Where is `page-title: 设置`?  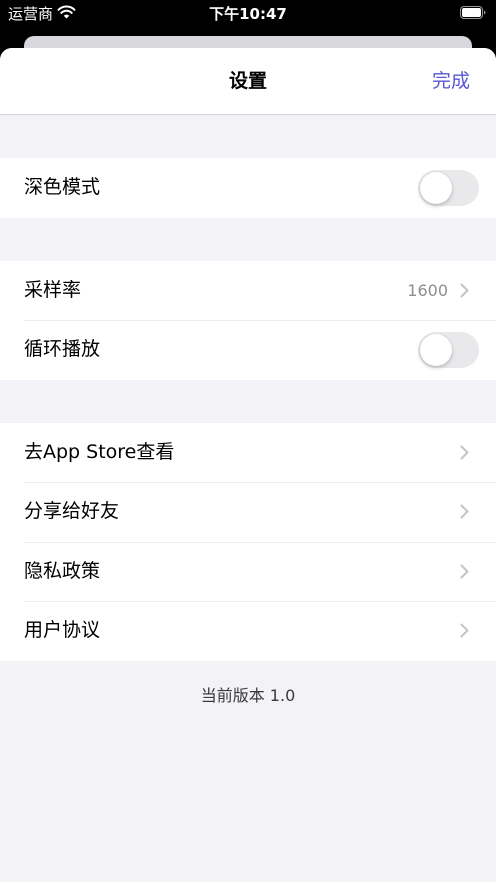
page-title: 设置 is located at coordinates (247, 81).